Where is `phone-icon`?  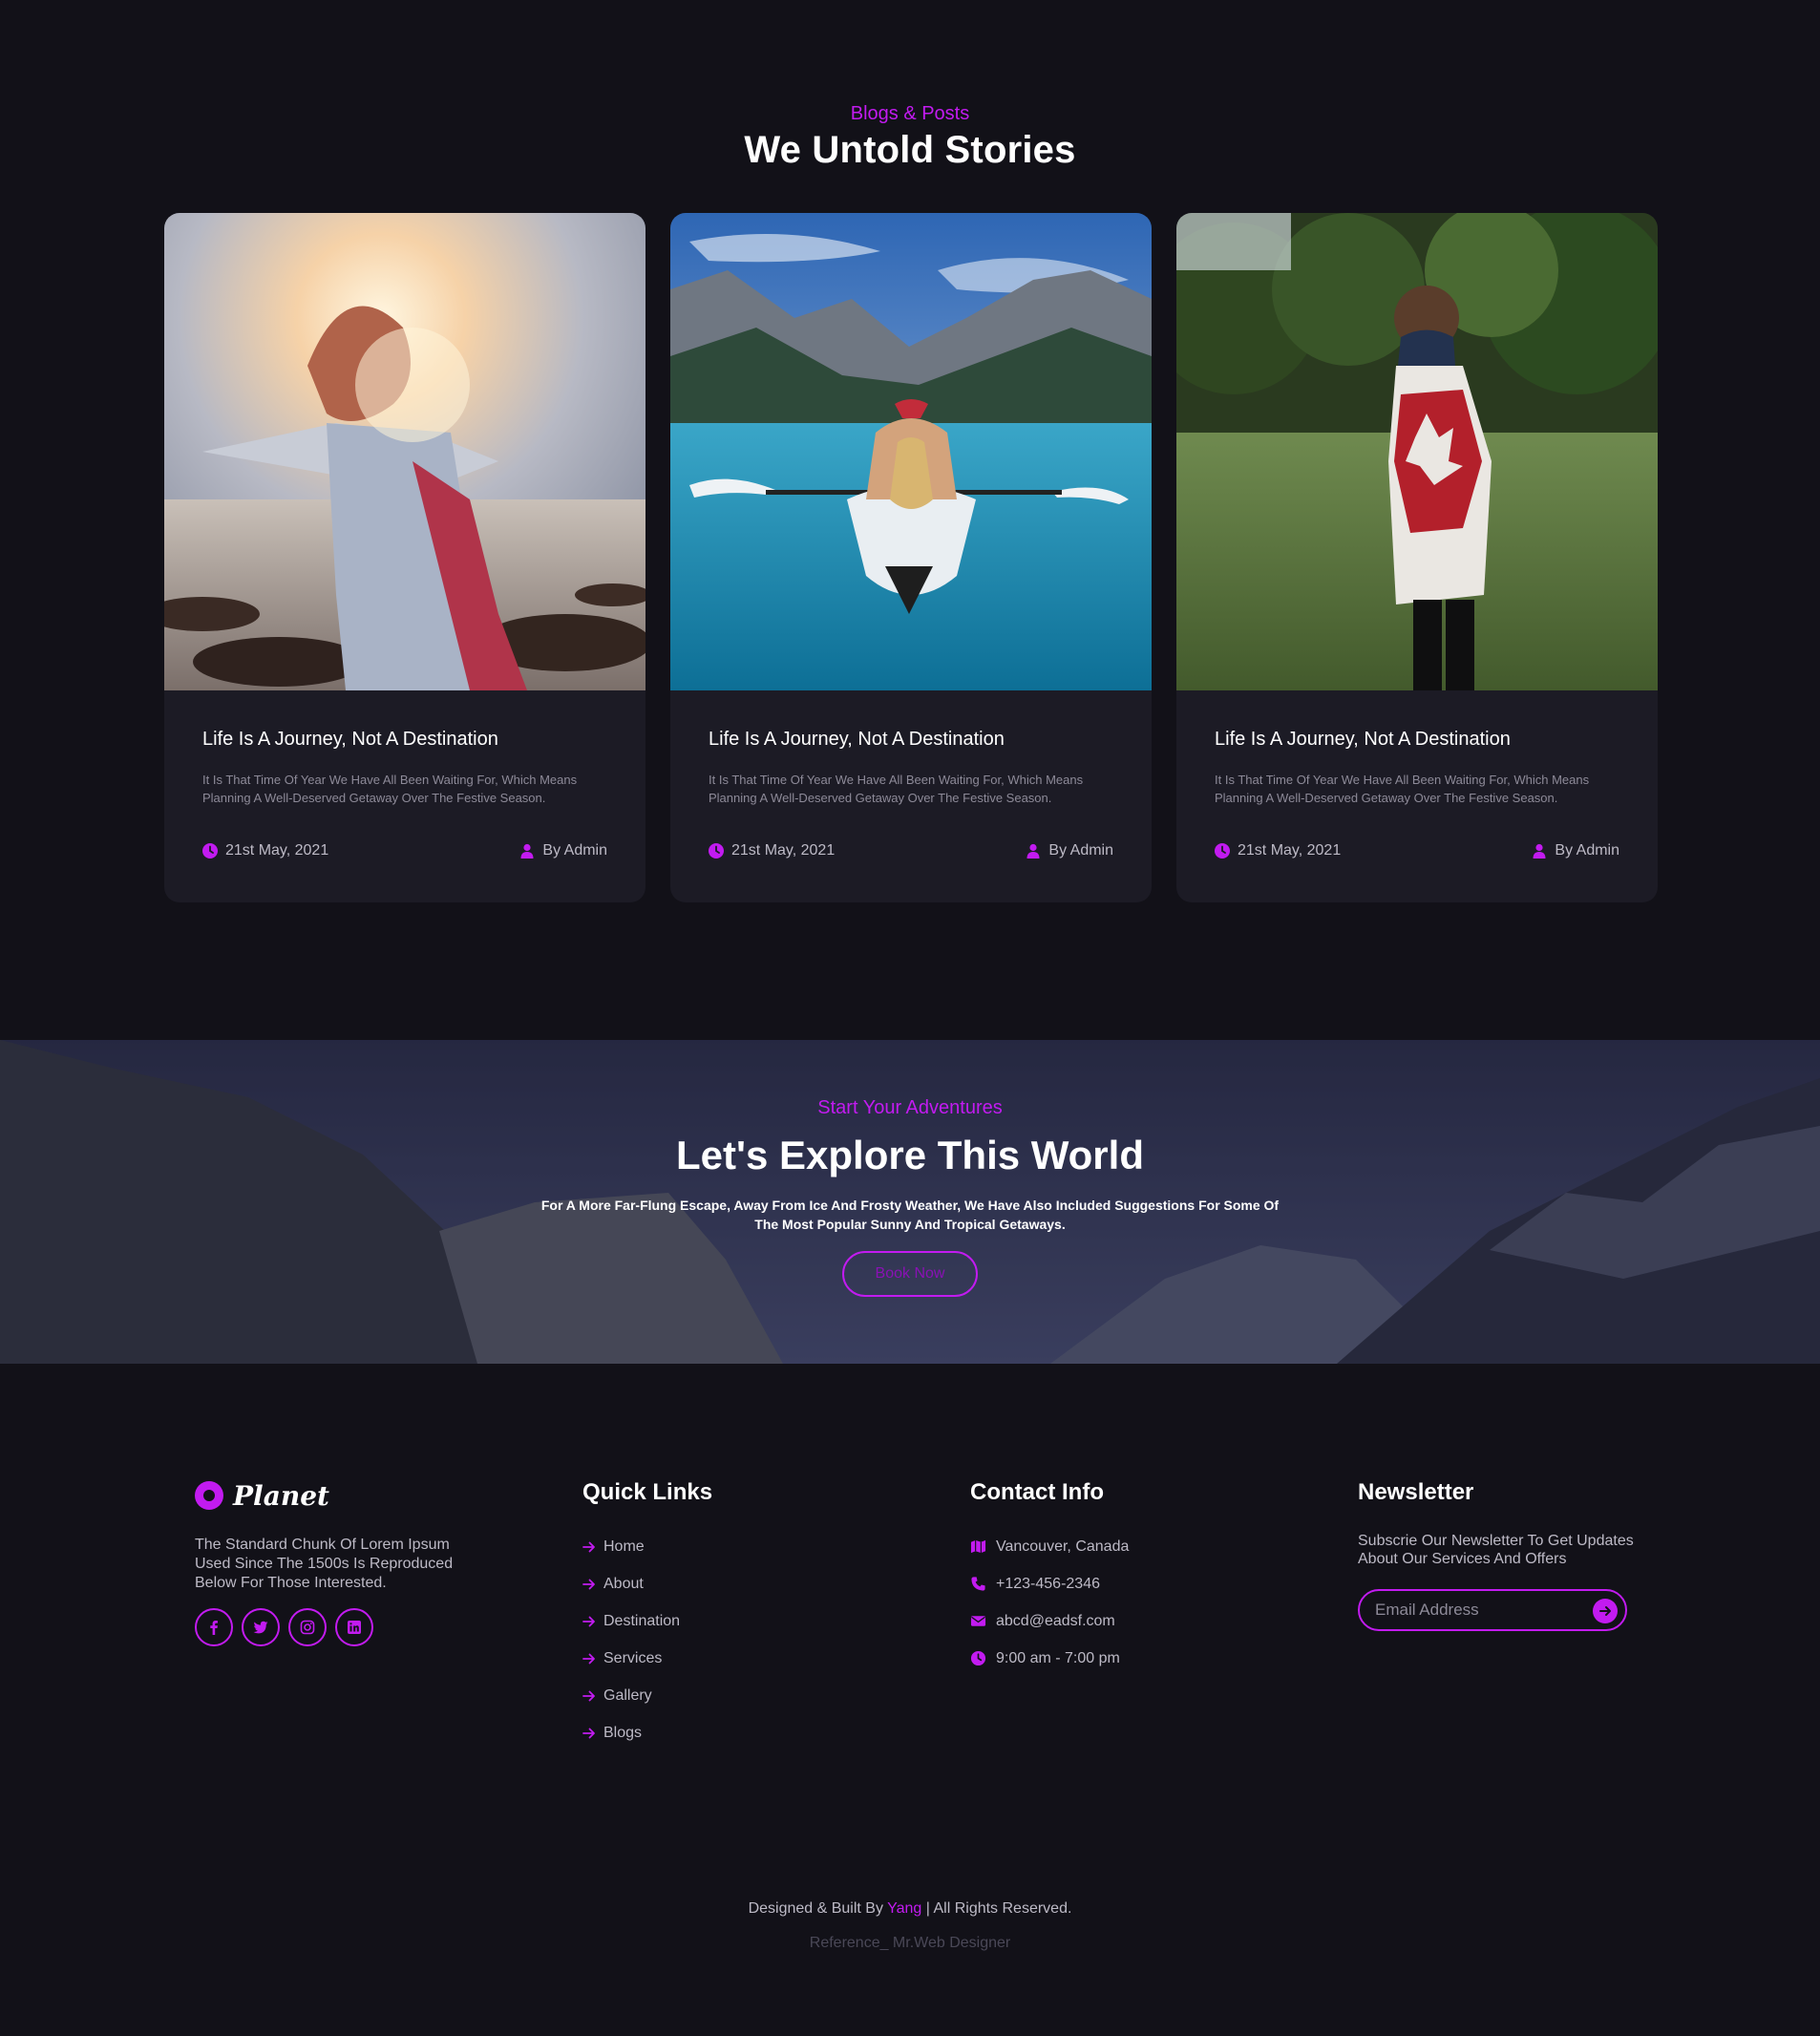
phone-icon is located at coordinates (978, 1584).